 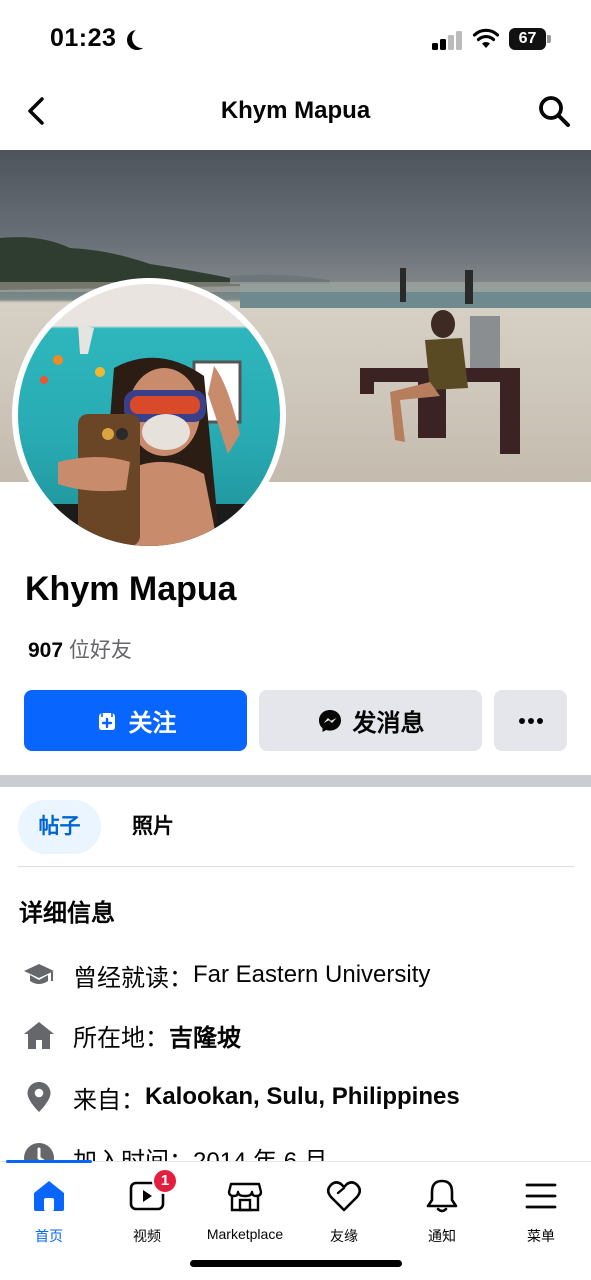 What do you see at coordinates (541, 1236) in the screenshot?
I see `nav-menu-label: 菜单` at bounding box center [541, 1236].